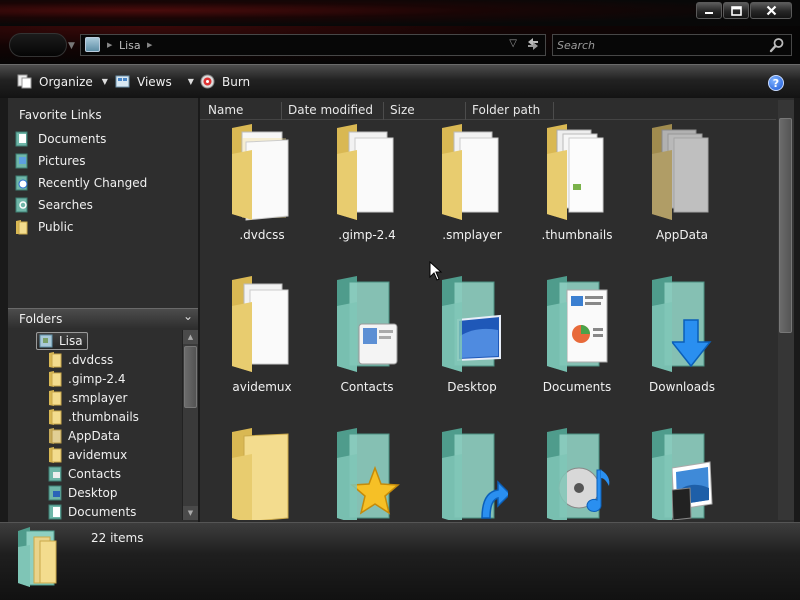  I want to click on search-input, so click(657, 45).